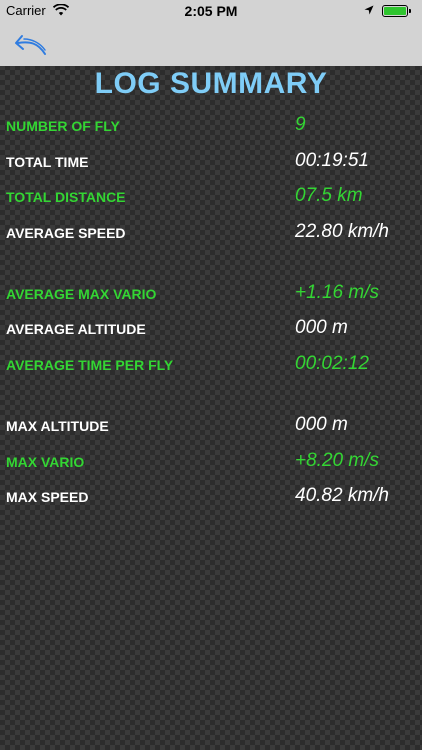 The width and height of the screenshot is (422, 750). What do you see at coordinates (410, 11) in the screenshot?
I see `battery-tip` at bounding box center [410, 11].